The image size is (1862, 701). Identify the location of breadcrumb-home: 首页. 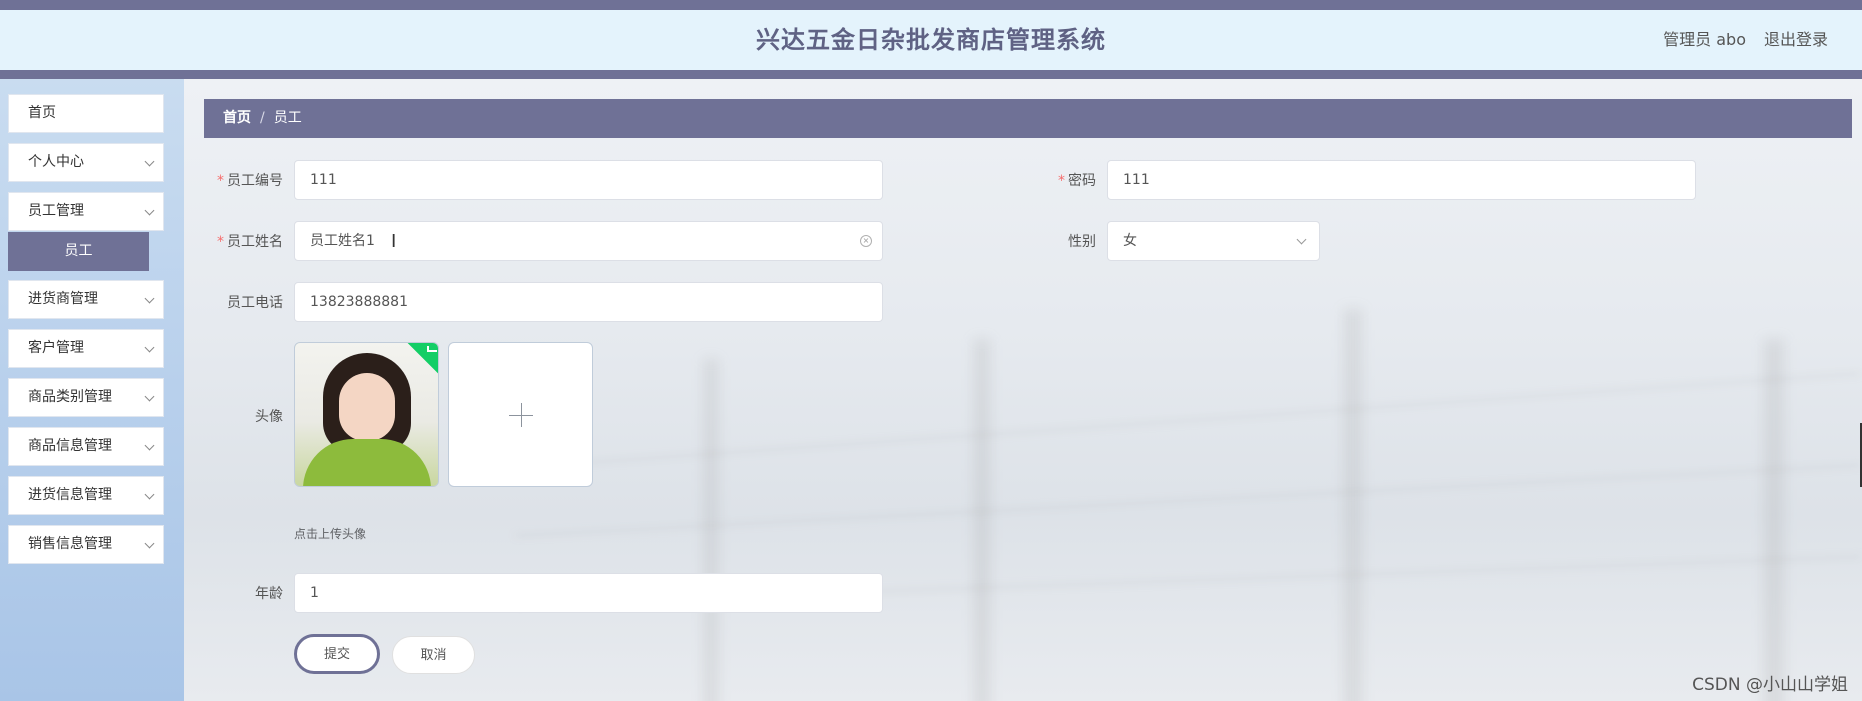
(237, 118).